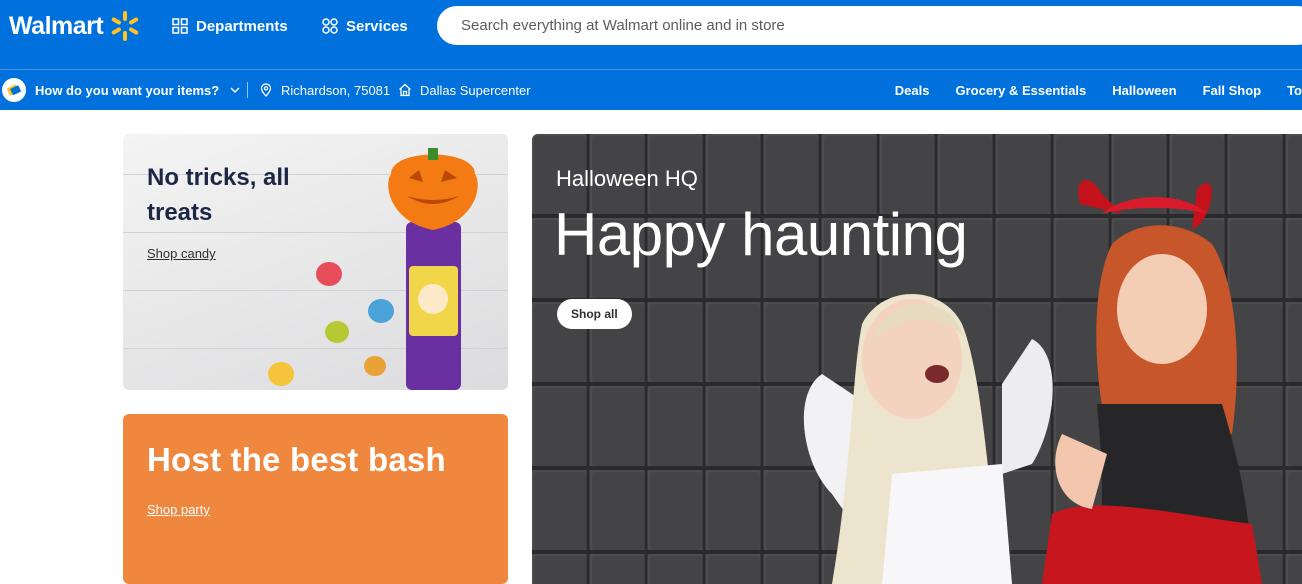  Describe the element at coordinates (218, 195) in the screenshot. I see `candy-card-title: No tricks, all treats` at that location.